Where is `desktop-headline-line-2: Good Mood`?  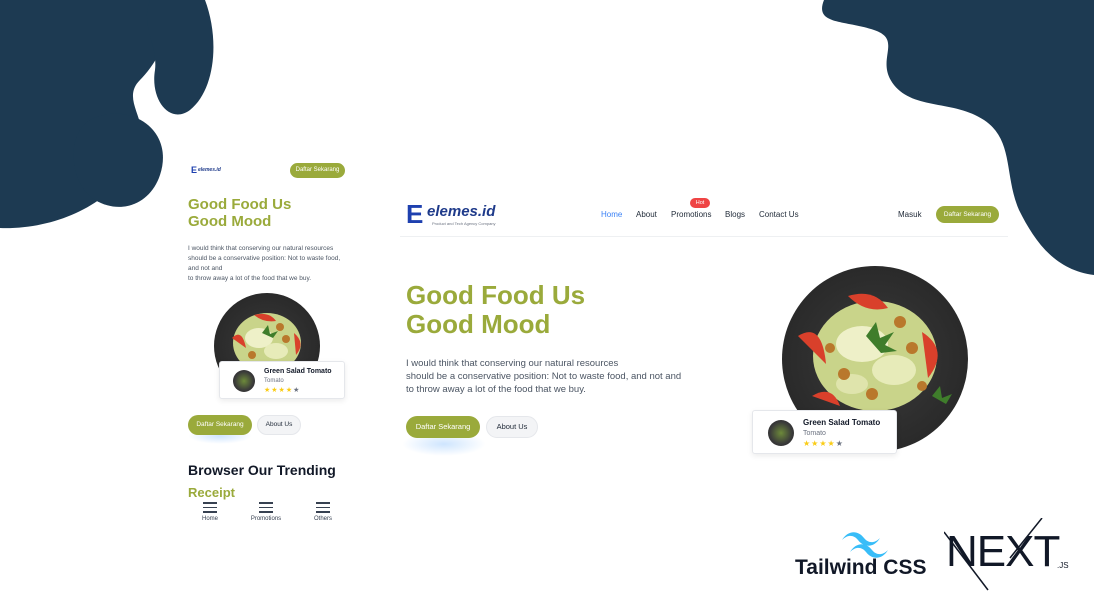
desktop-headline-line-2: Good Mood is located at coordinates (478, 324).